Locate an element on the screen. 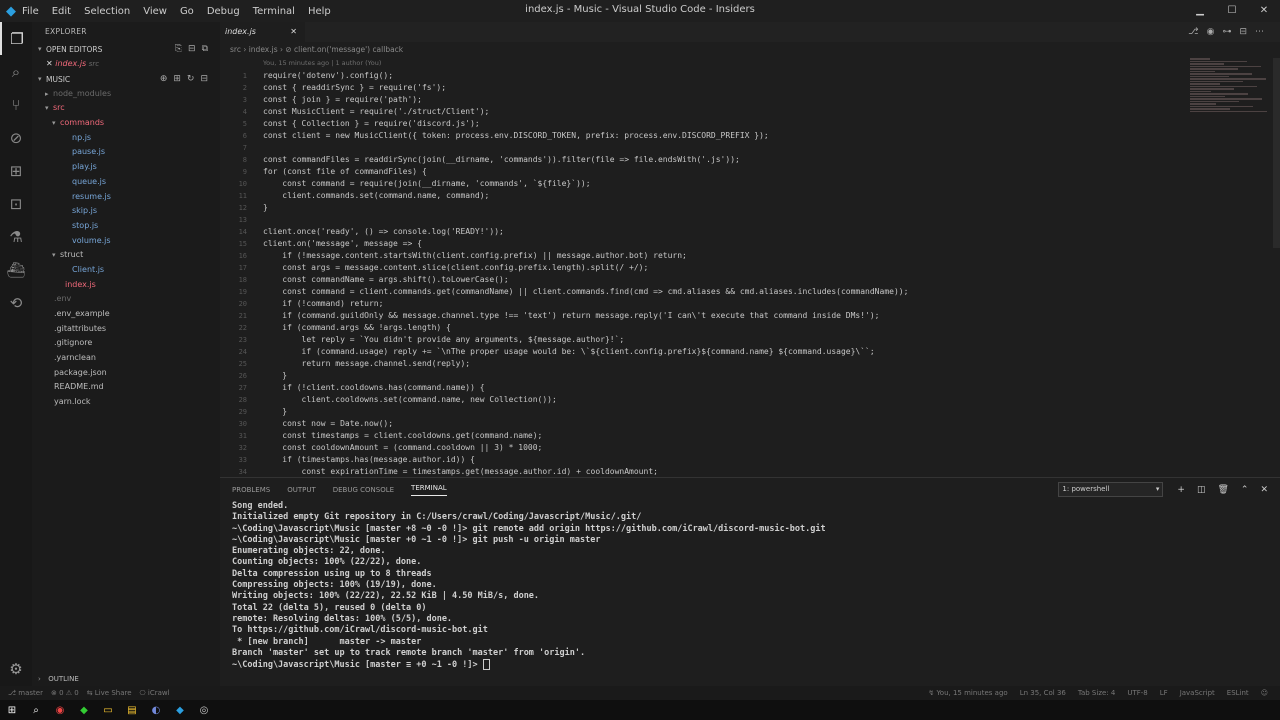 The width and height of the screenshot is (1280, 720). outline-section: › OUTLINE is located at coordinates (126, 679).